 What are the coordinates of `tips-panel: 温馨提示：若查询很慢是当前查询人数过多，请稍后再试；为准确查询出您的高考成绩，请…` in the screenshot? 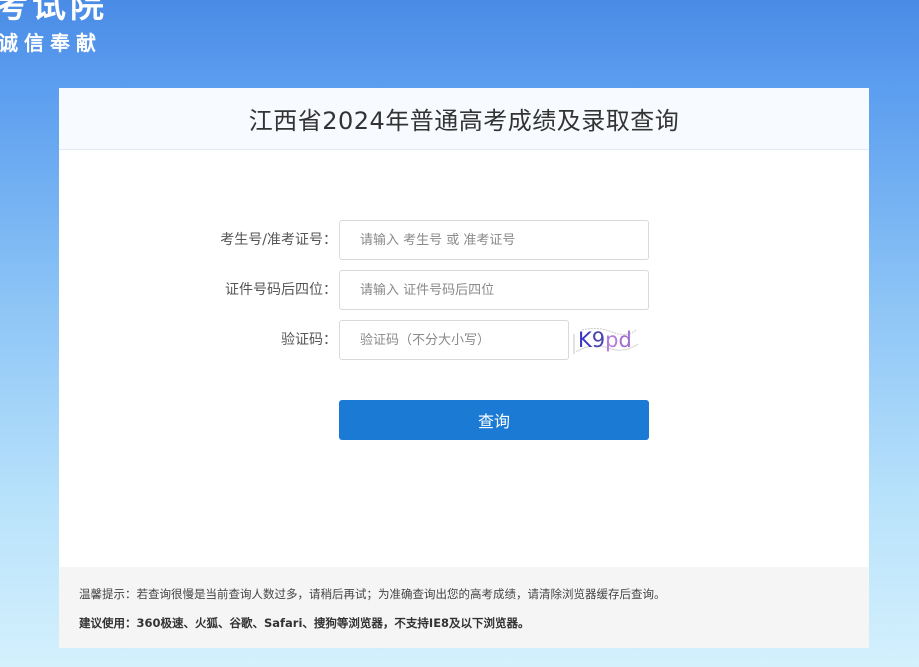 It's located at (464, 607).